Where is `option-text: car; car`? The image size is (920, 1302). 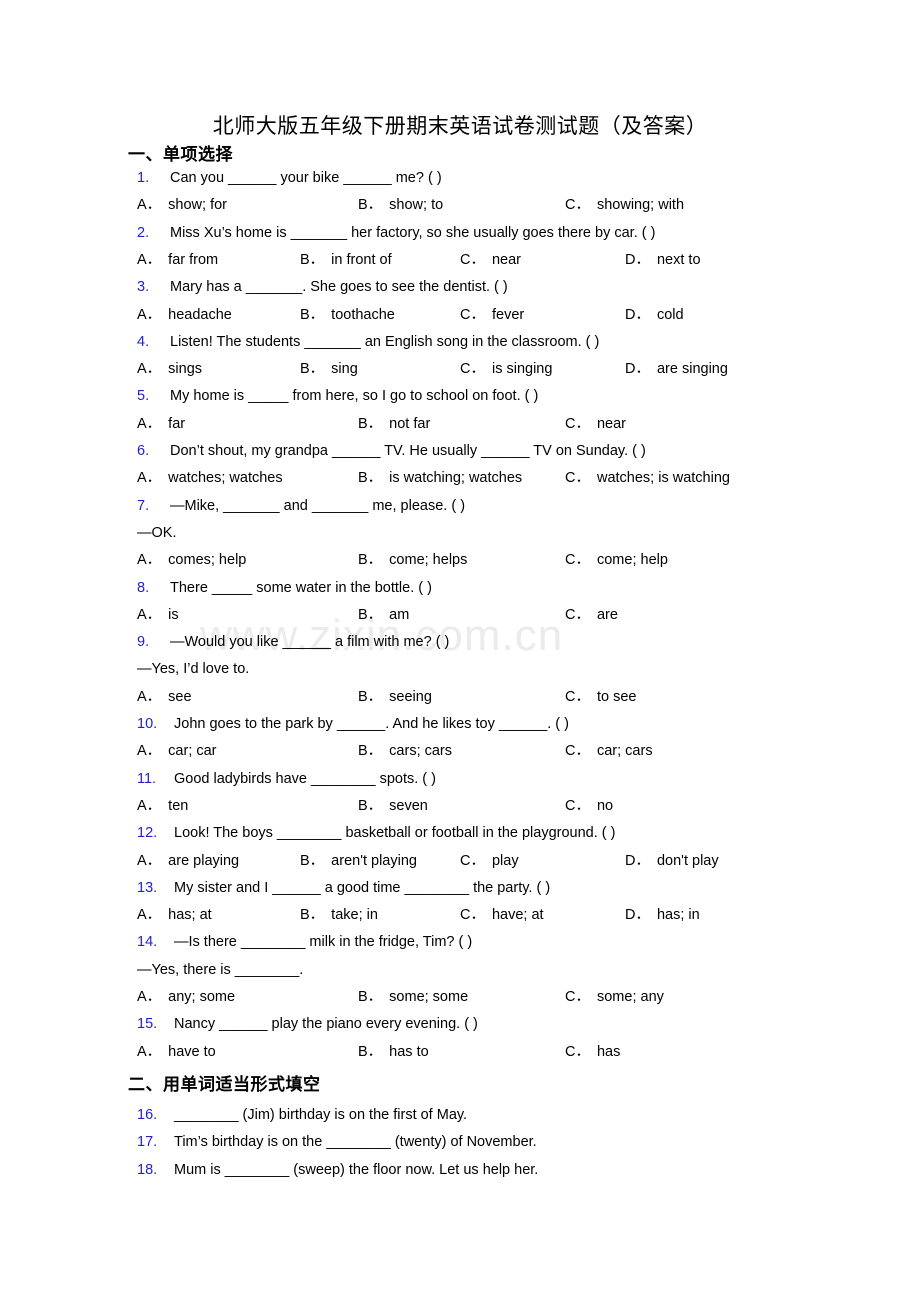
option-text: car; car is located at coordinates (192, 751).